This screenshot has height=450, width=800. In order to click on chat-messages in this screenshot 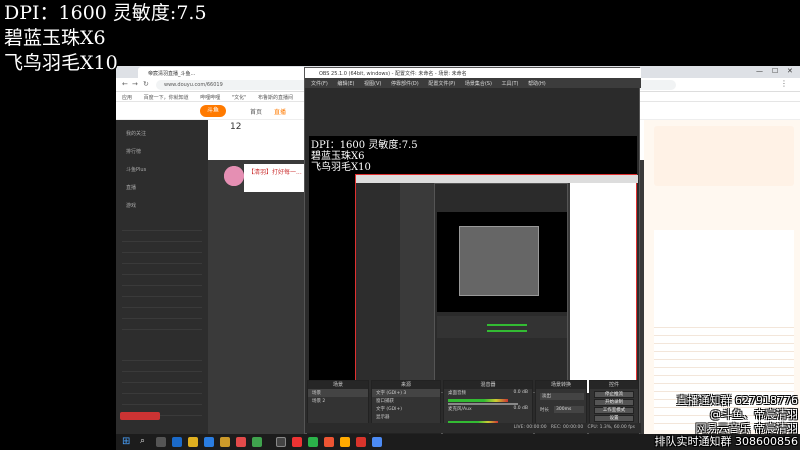, I will do `click(724, 275)`.